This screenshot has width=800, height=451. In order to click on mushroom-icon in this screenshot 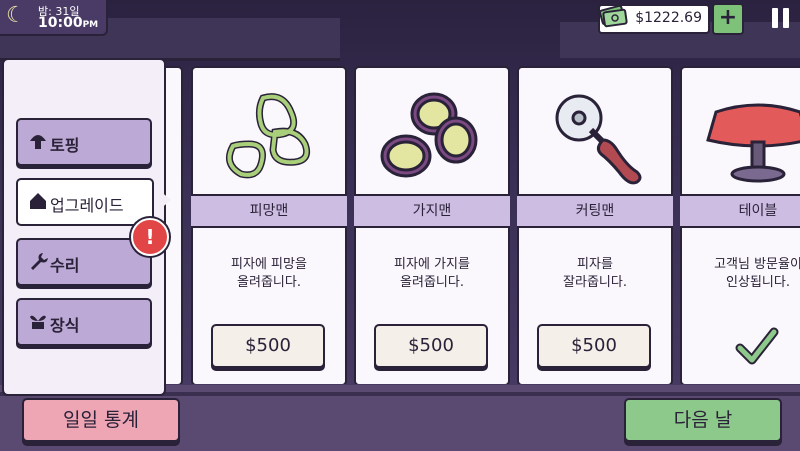, I will do `click(38, 141)`.